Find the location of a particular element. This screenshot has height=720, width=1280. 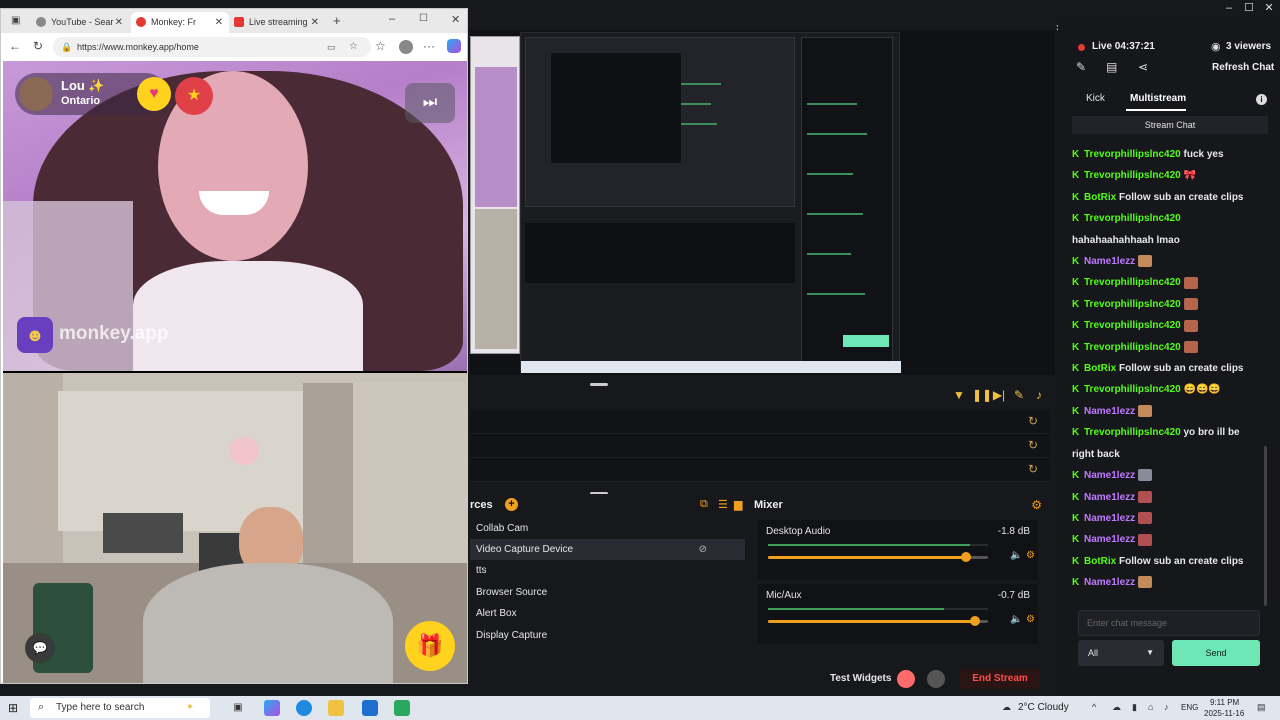

pencil-icon: ✎ is located at coordinates (1081, 67).